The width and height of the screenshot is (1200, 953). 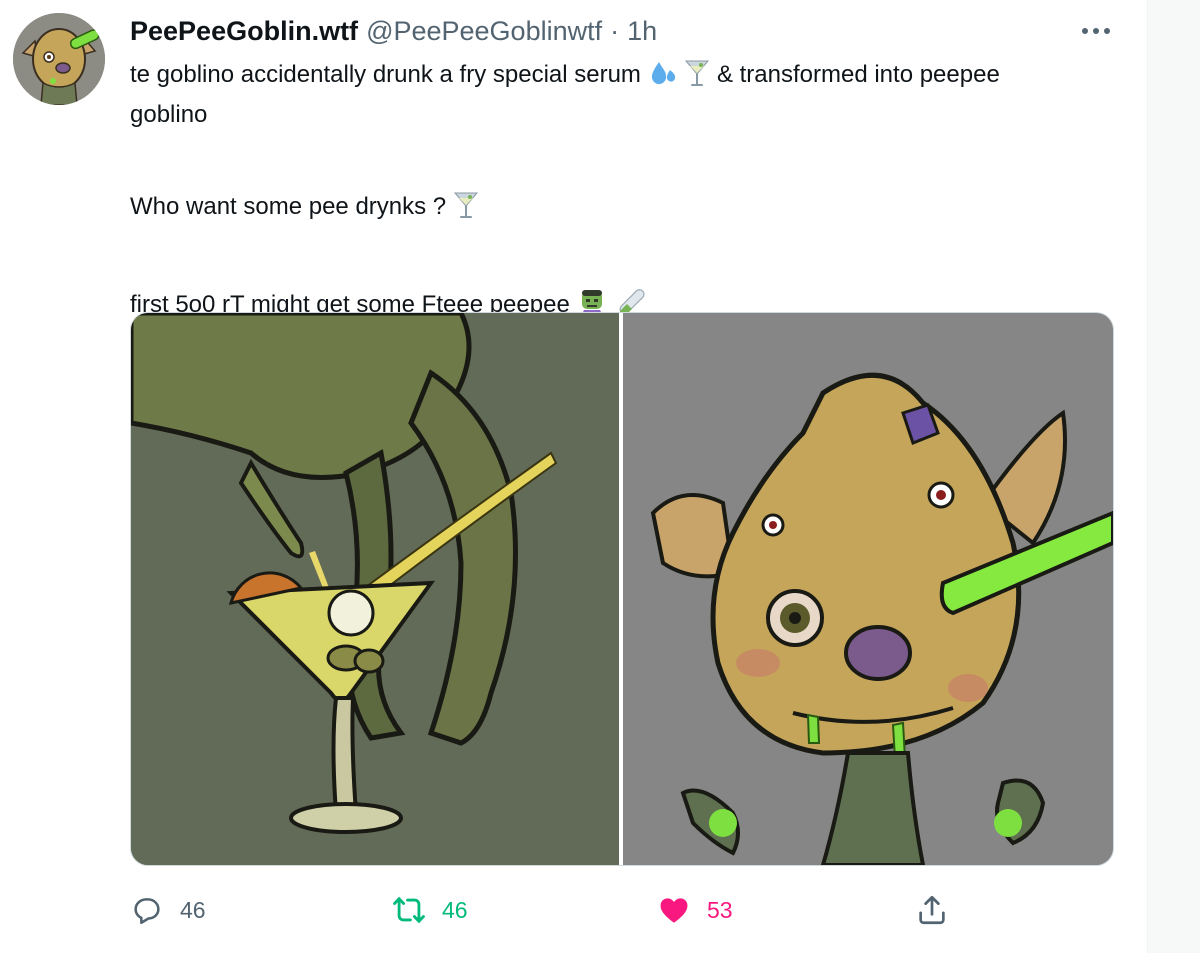 What do you see at coordinates (193, 909) in the screenshot?
I see `reply-count: 46` at bounding box center [193, 909].